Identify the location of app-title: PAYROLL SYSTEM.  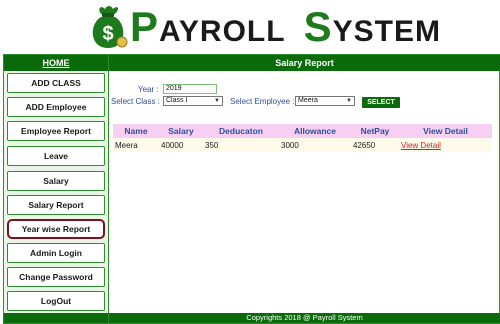
(285, 29).